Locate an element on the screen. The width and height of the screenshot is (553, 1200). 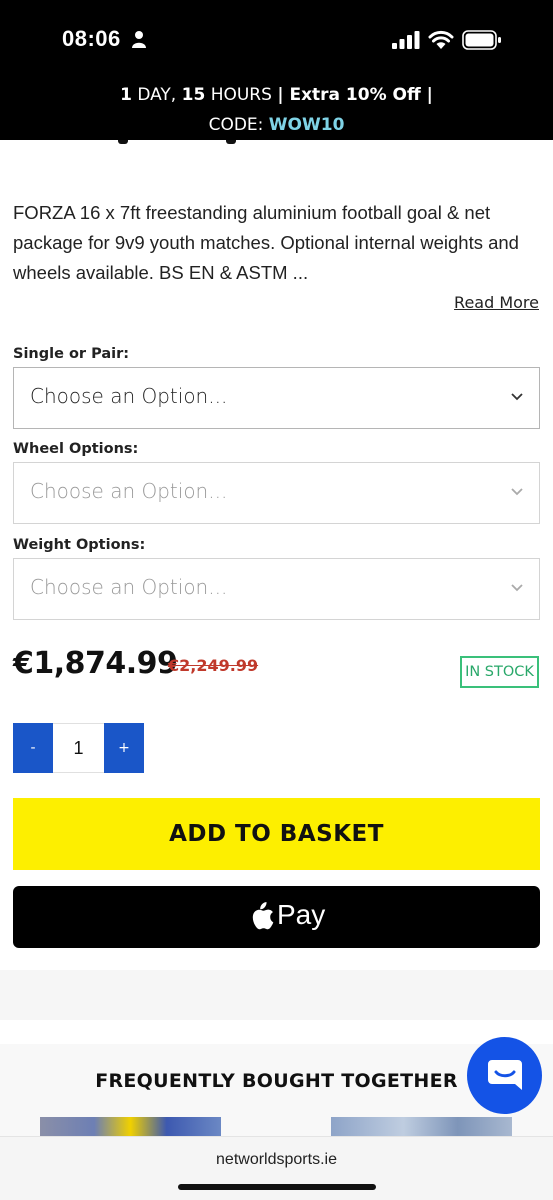
product-title-cutoff is located at coordinates (276, 143).